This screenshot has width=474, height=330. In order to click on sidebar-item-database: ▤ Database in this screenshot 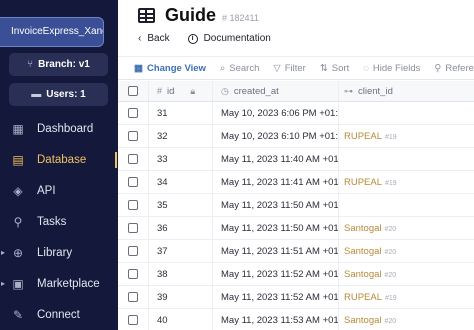, I will do `click(59, 159)`.